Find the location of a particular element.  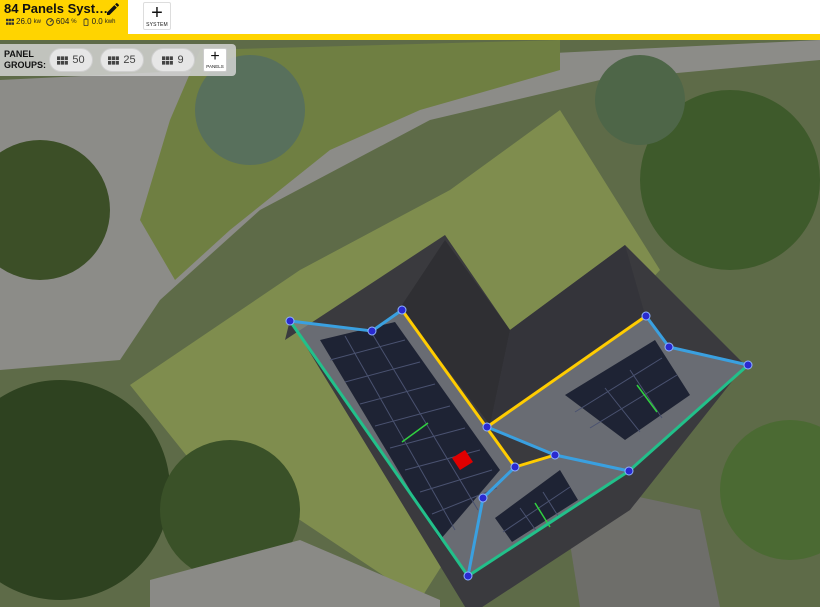

storage-stat: 0.0 kwh is located at coordinates (99, 21).